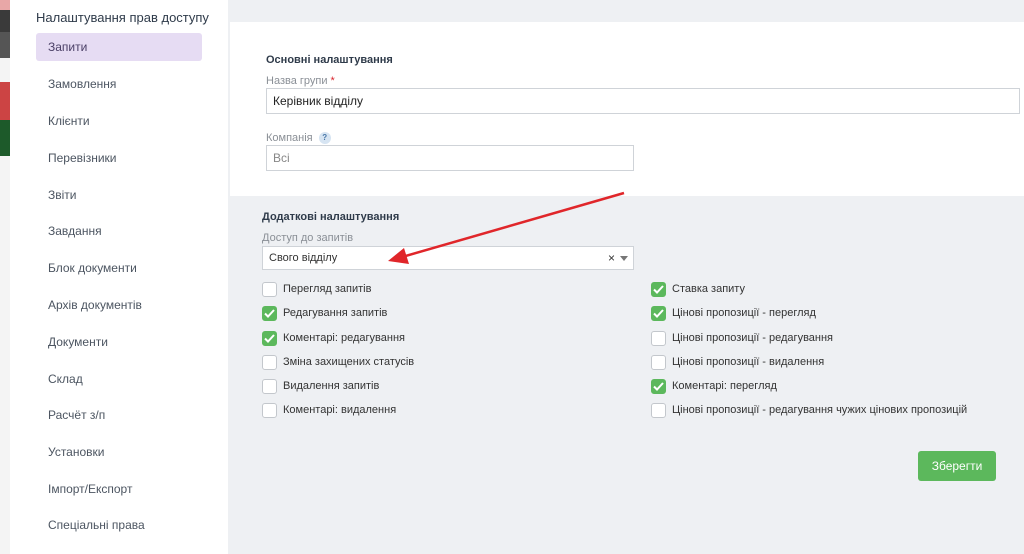 The image size is (1024, 554). I want to click on menu-item-special-rights: Спеціальні права, so click(119, 525).